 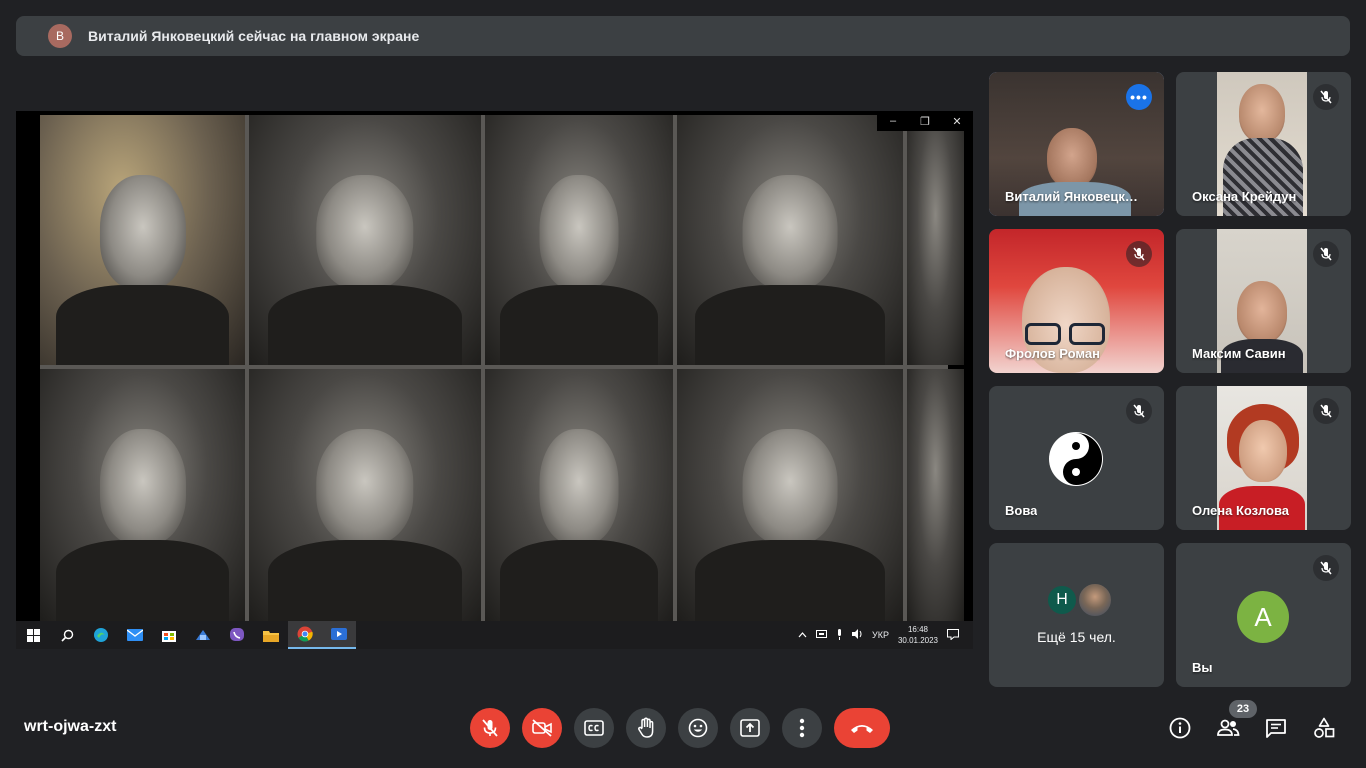 What do you see at coordinates (839, 635) in the screenshot?
I see `microphone-icon` at bounding box center [839, 635].